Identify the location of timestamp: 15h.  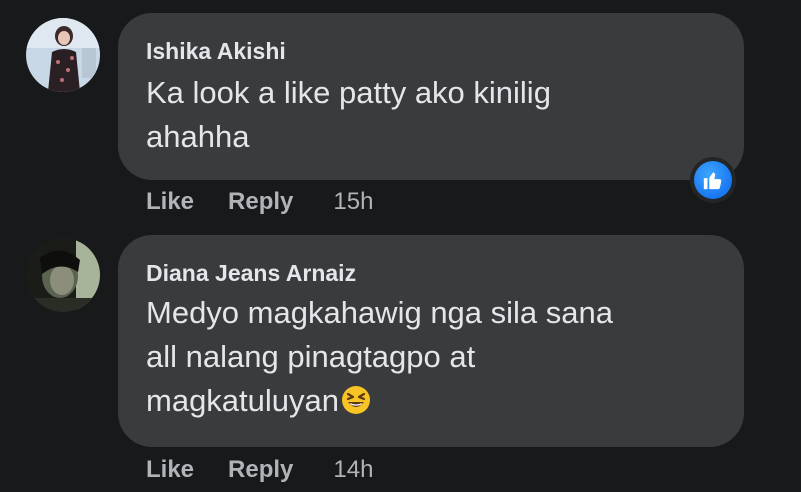
(353, 202).